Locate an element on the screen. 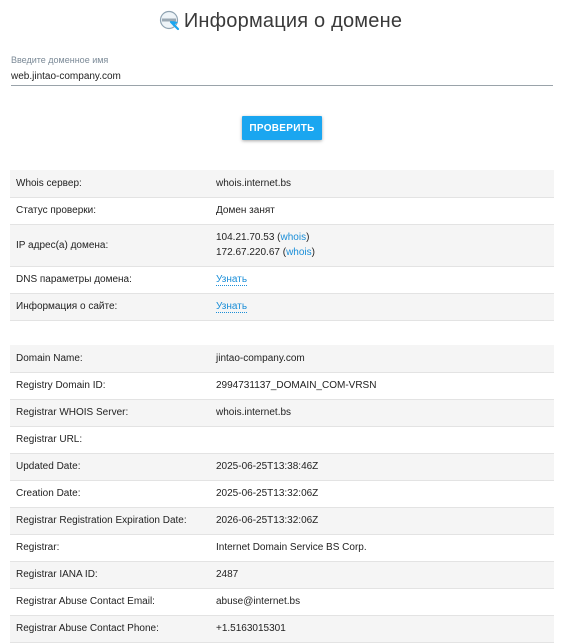 This screenshot has height=643, width=561. table-row: DNS параметры домена: Узнать is located at coordinates (282, 280).